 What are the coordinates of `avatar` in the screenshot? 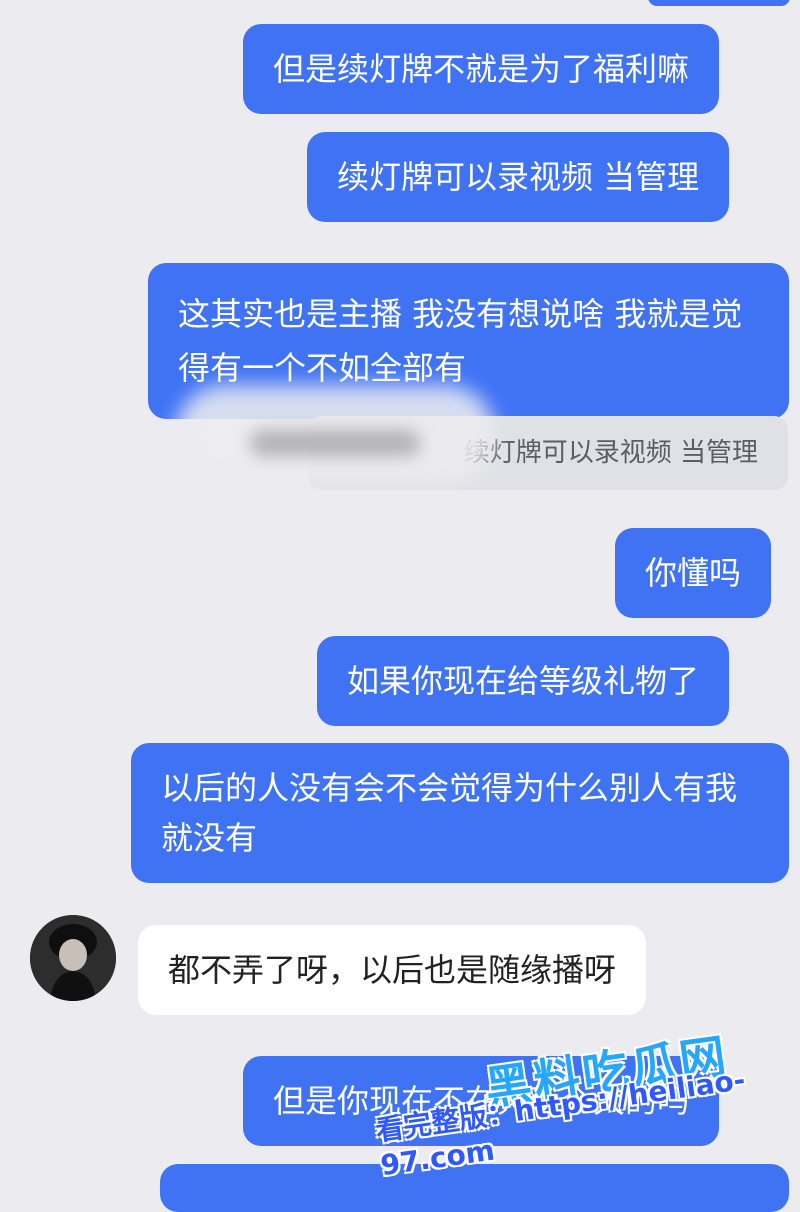 It's located at (73, 958).